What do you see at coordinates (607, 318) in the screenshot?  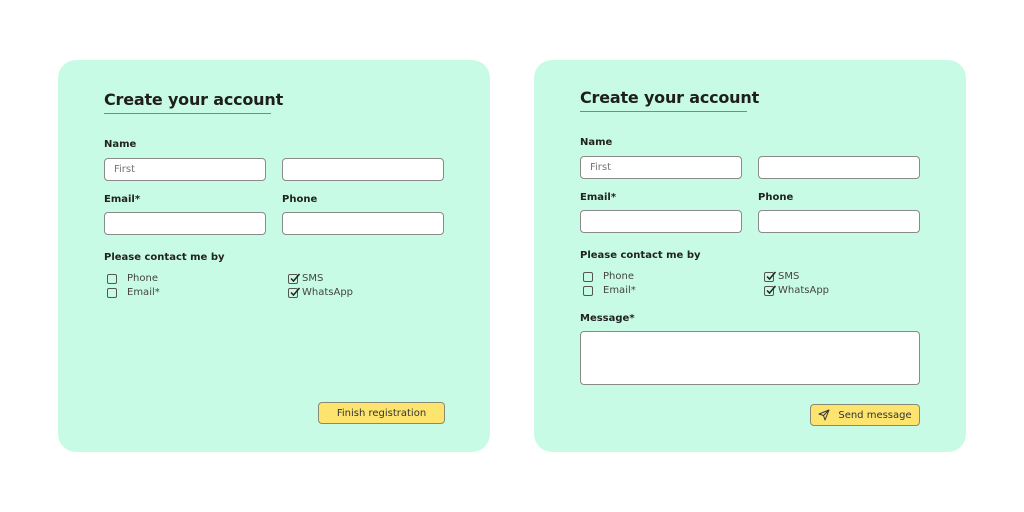 I see `message-label: Message*` at bounding box center [607, 318].